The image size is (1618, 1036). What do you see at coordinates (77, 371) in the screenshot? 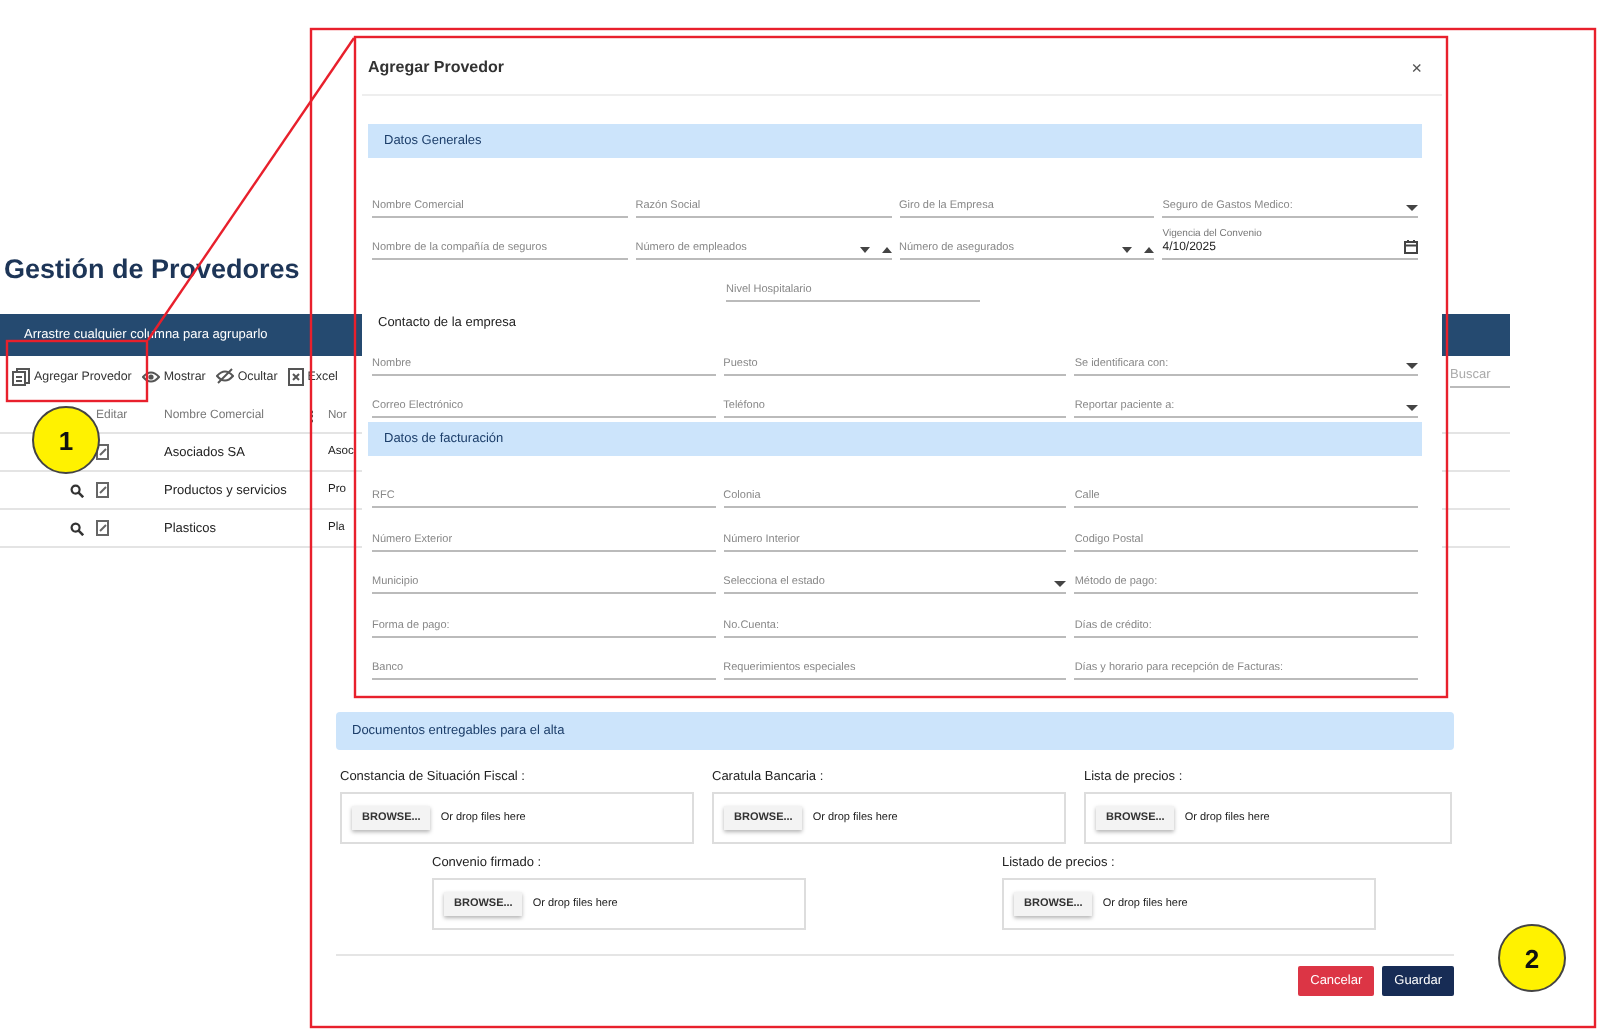
I see `highlight-frame` at bounding box center [77, 371].